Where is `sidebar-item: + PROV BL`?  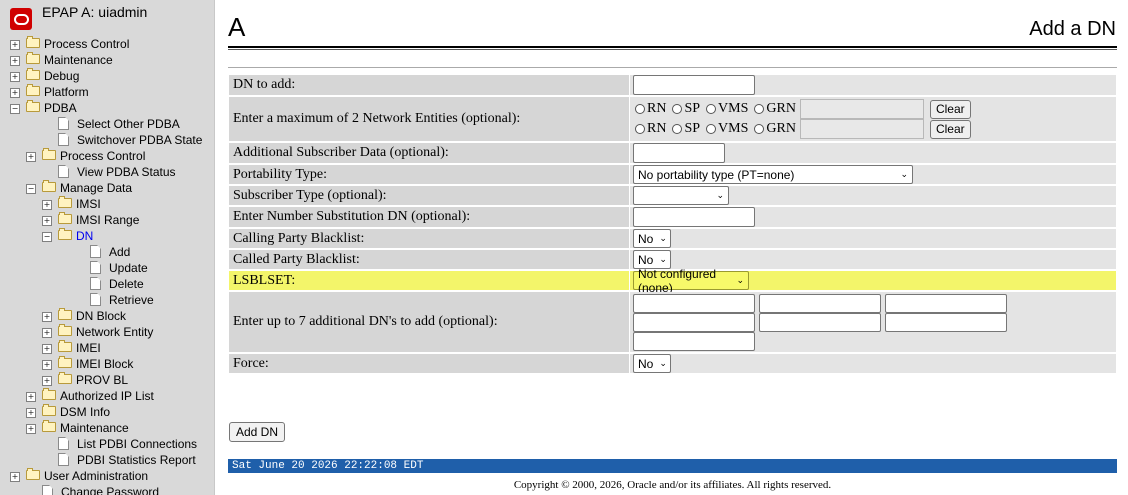 sidebar-item: + PROV BL is located at coordinates (107, 380).